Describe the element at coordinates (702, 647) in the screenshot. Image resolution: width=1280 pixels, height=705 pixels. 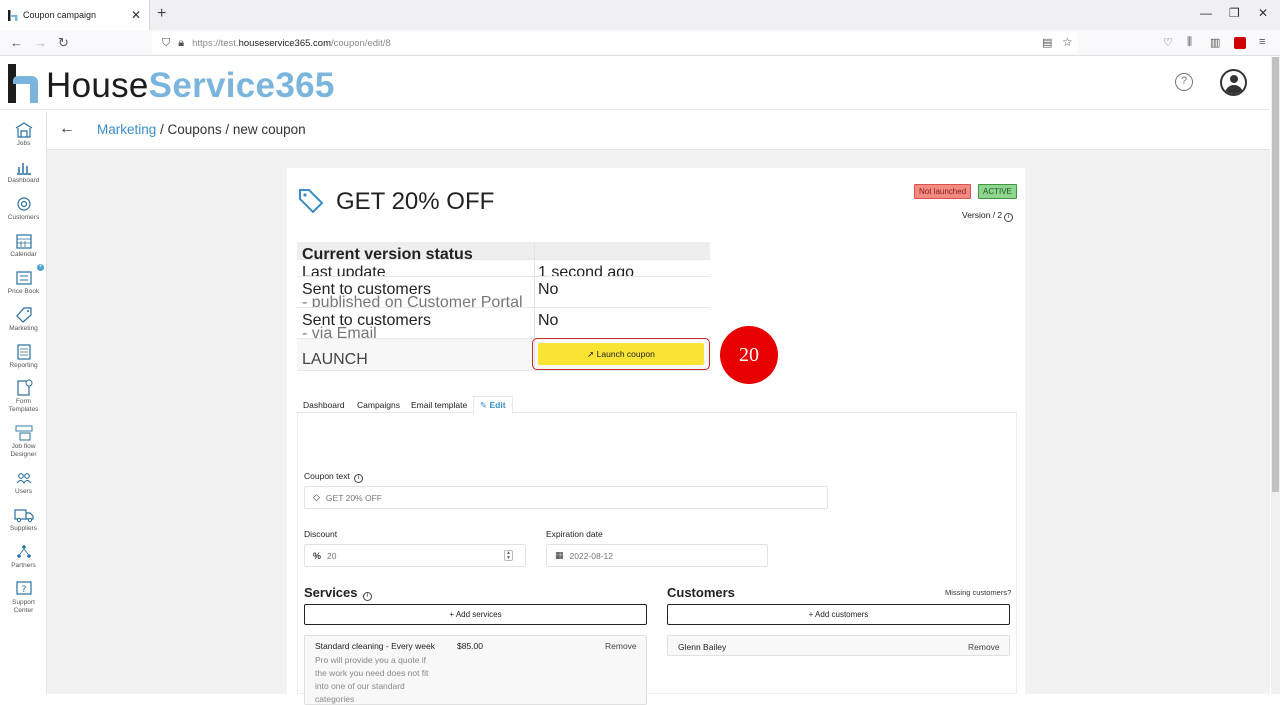
I see `customer-name: Glenn Bailey` at that location.